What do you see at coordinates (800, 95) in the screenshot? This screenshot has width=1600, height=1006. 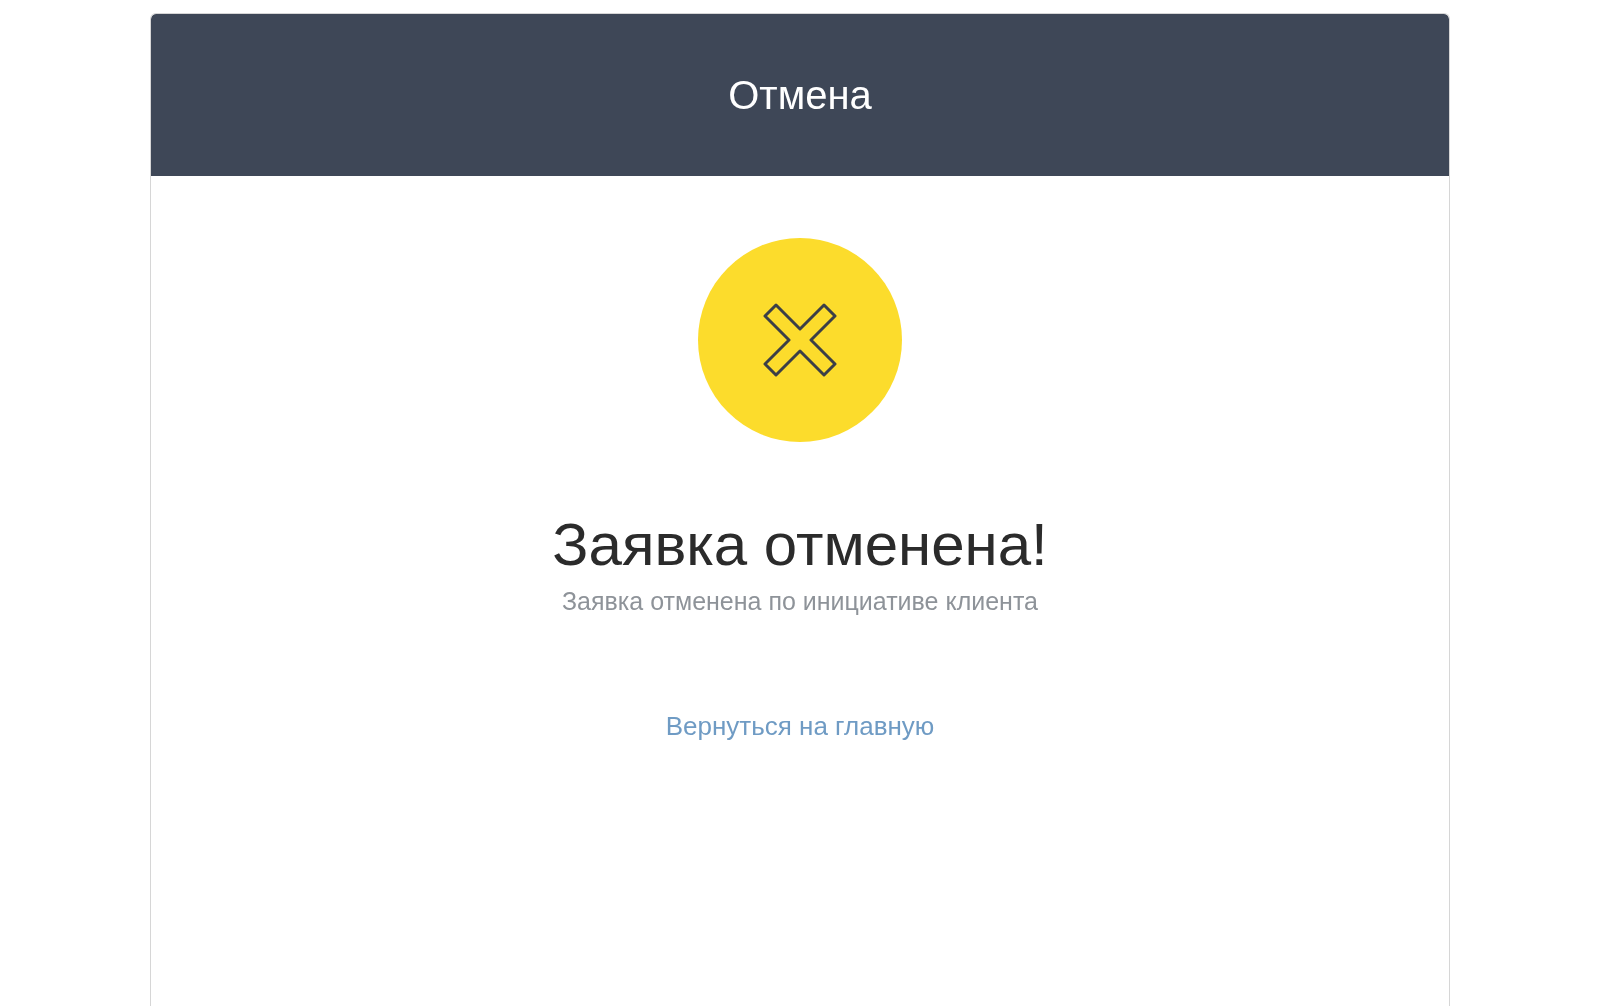 I see `page-title: Отмена` at bounding box center [800, 95].